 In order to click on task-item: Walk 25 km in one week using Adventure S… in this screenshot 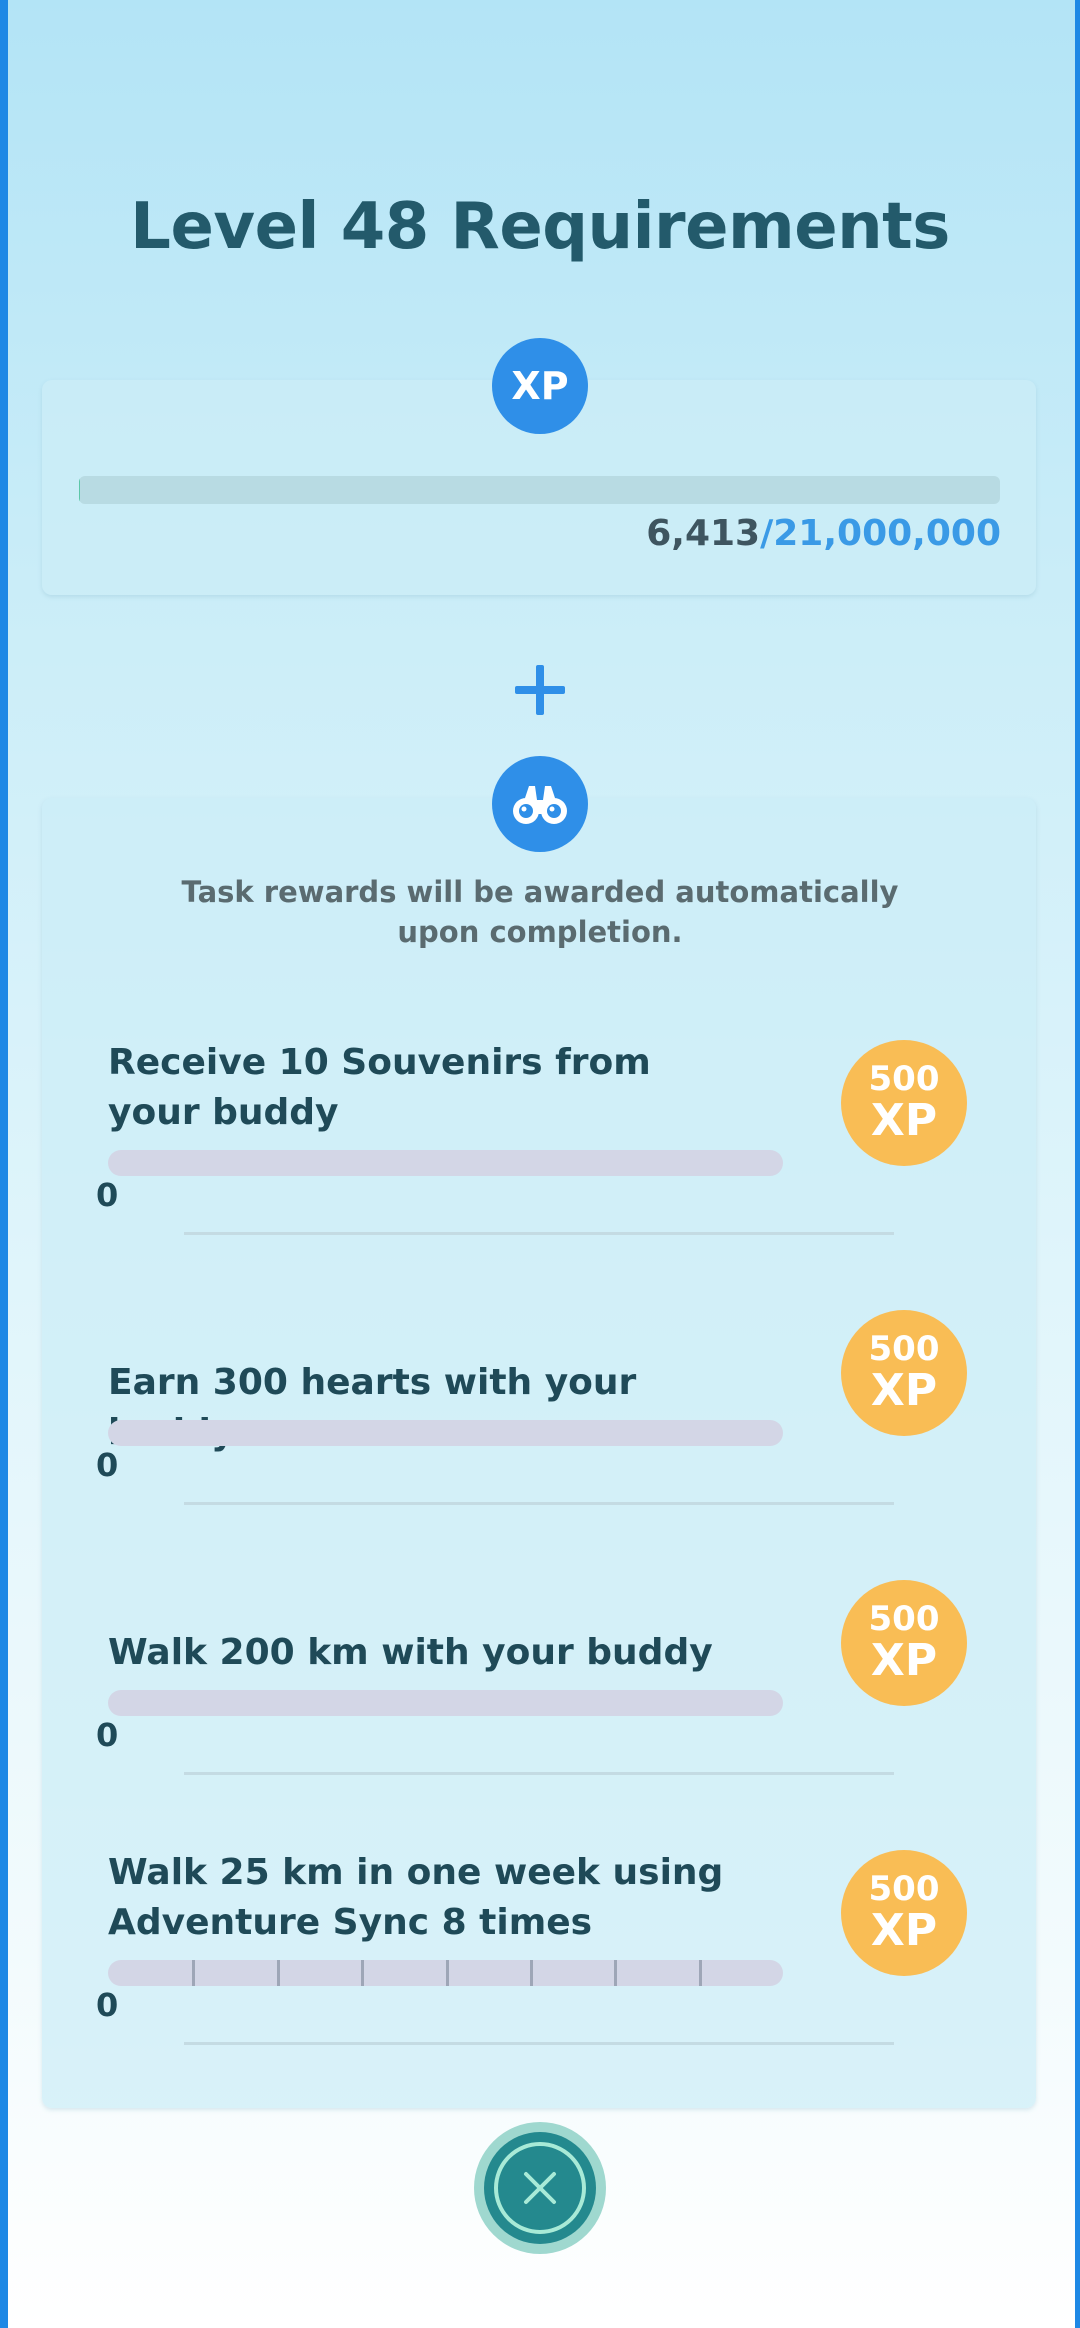, I will do `click(540, 1963)`.